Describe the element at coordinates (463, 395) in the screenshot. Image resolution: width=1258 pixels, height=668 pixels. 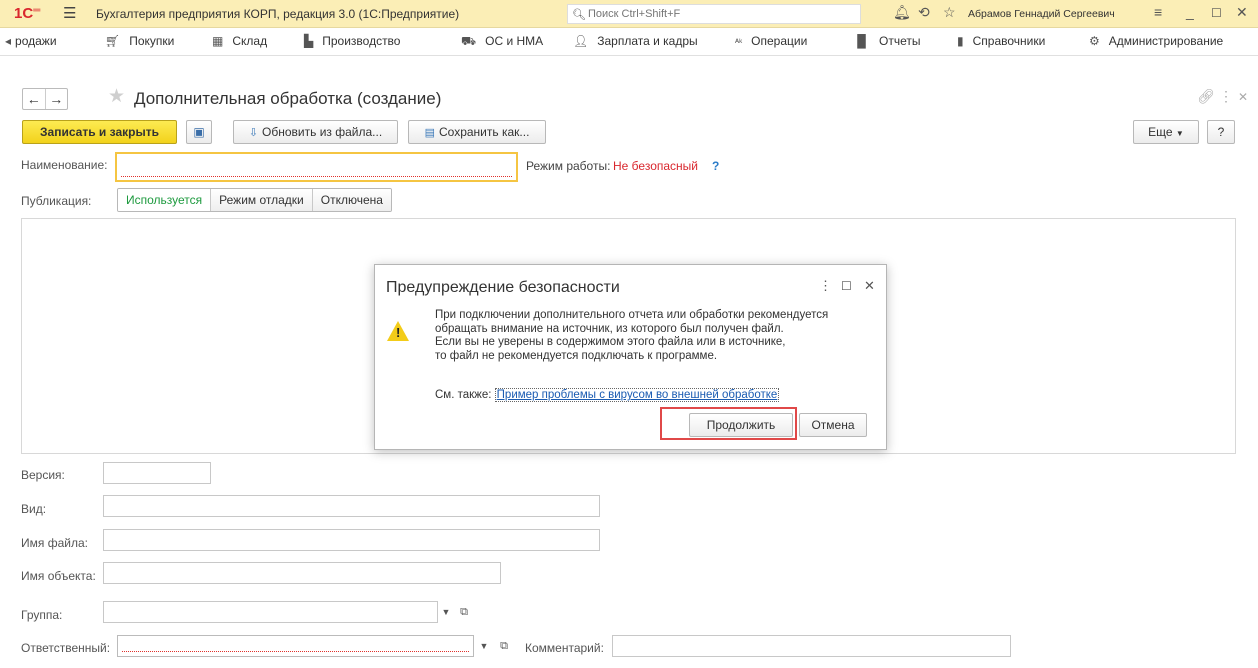
I see `see-also-label: См. также:` at that location.